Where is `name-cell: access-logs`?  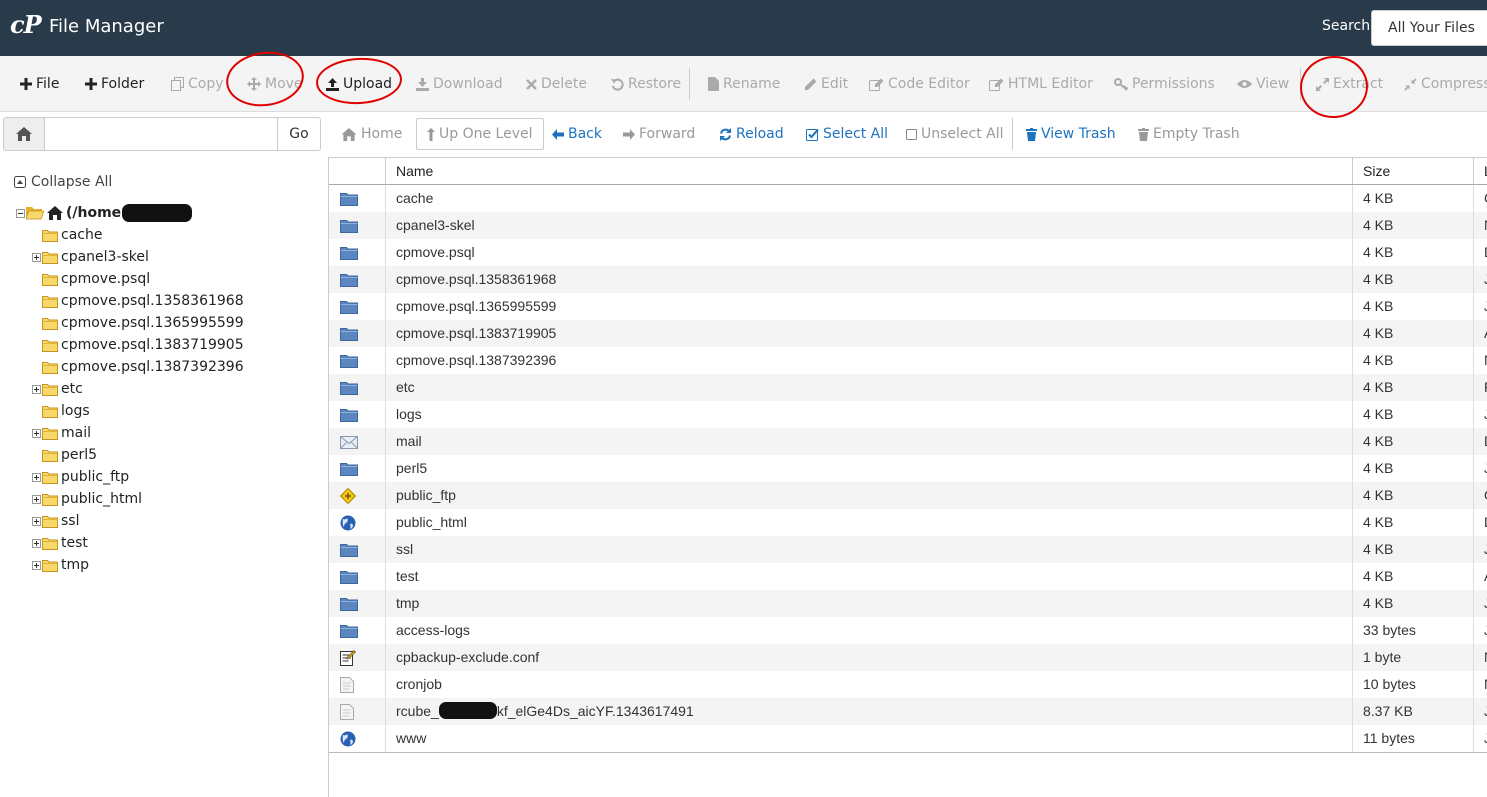 name-cell: access-logs is located at coordinates (868, 630).